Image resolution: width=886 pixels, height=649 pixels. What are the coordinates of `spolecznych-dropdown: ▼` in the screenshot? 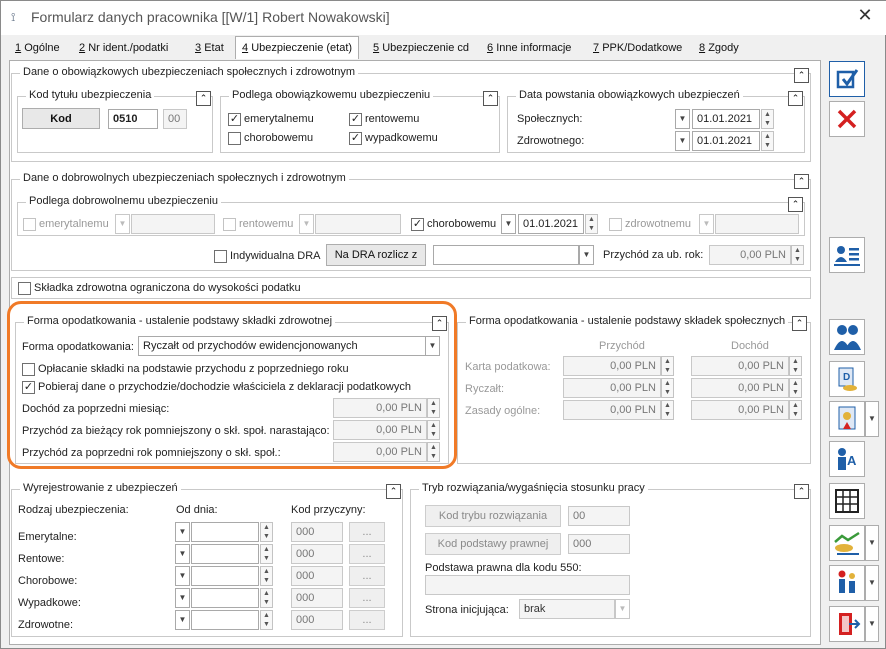 It's located at (682, 119).